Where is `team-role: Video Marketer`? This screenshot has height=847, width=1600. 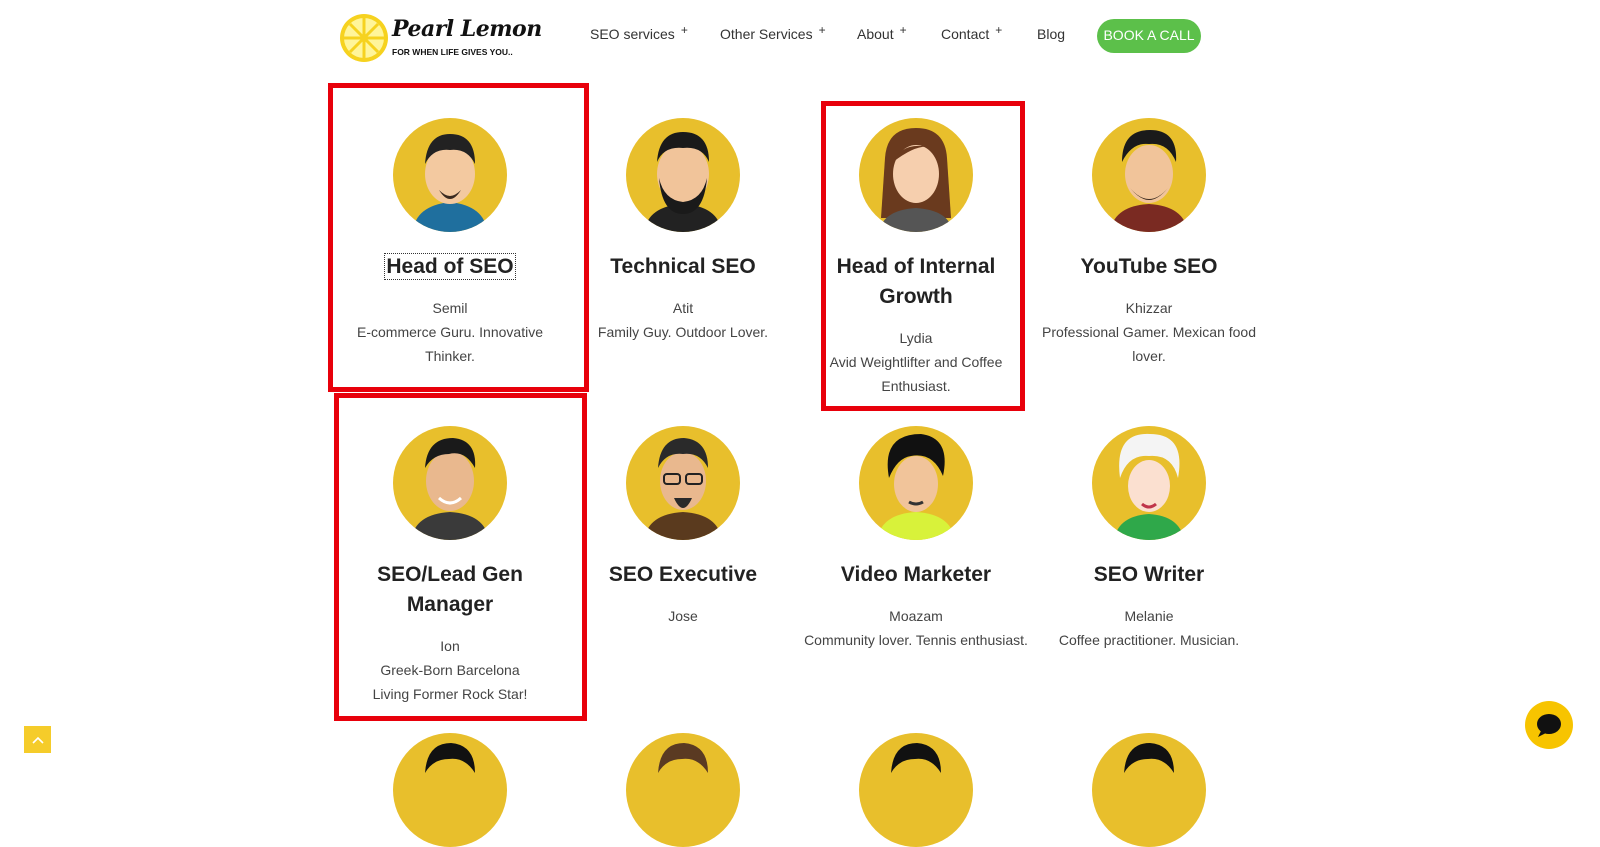 team-role: Video Marketer is located at coordinates (916, 574).